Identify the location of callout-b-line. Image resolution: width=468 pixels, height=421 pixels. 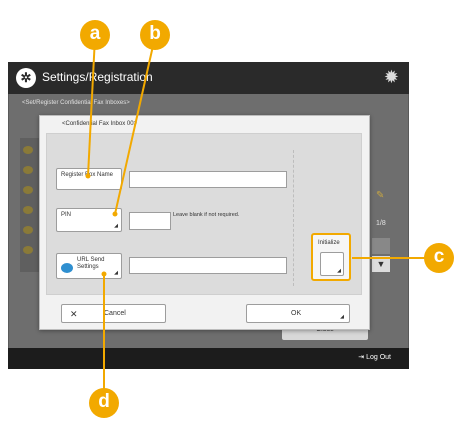
(135, 125).